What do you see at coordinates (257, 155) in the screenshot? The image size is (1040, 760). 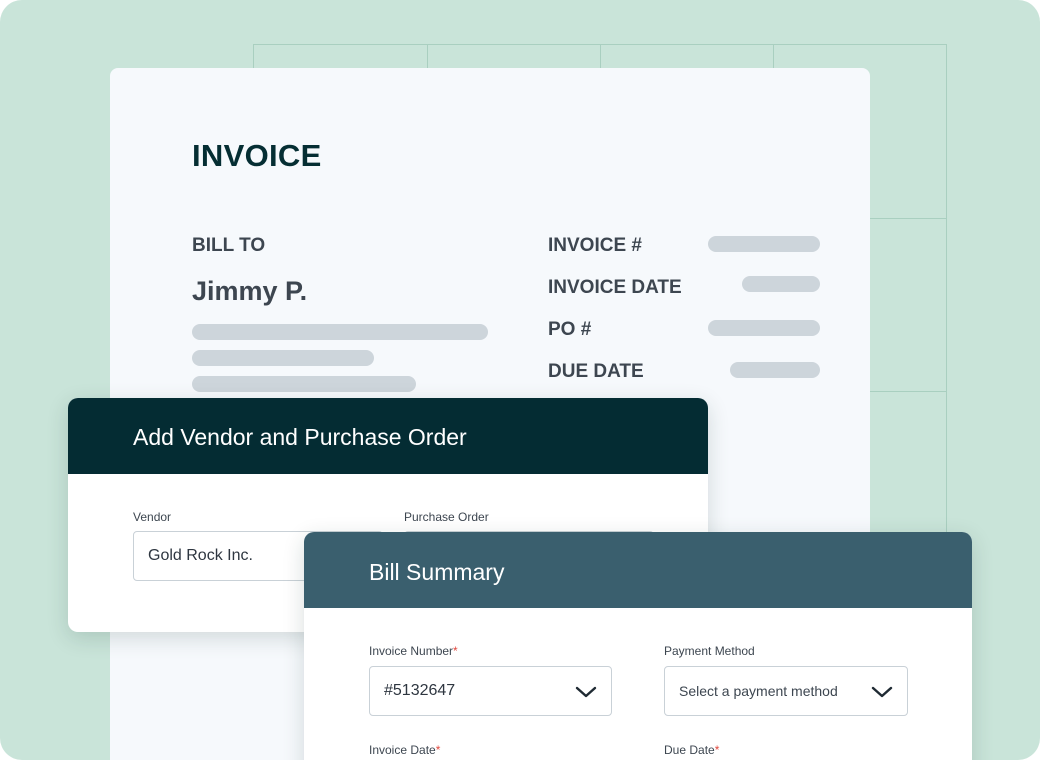 I see `invoice-title: INVOICE` at bounding box center [257, 155].